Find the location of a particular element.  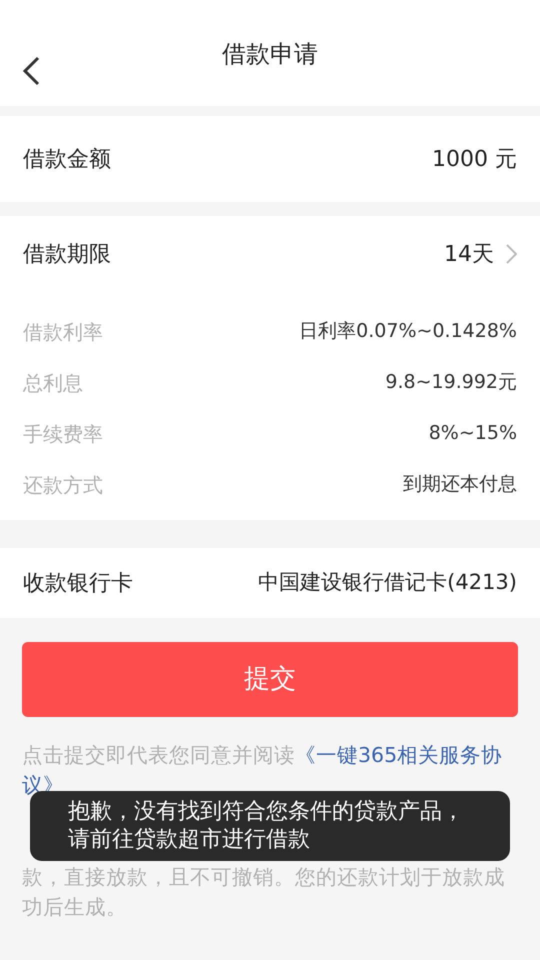

agreement-link: 《一键365相关服务协 is located at coordinates (398, 755).